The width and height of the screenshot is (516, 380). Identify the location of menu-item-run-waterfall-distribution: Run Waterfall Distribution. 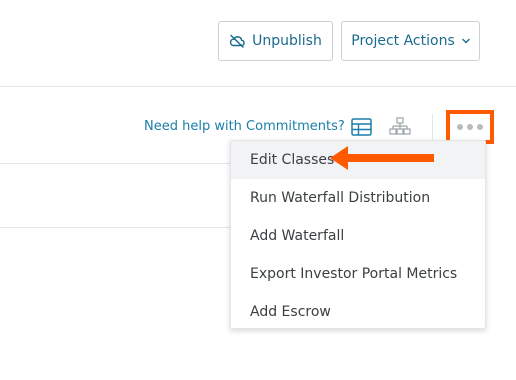
(358, 198).